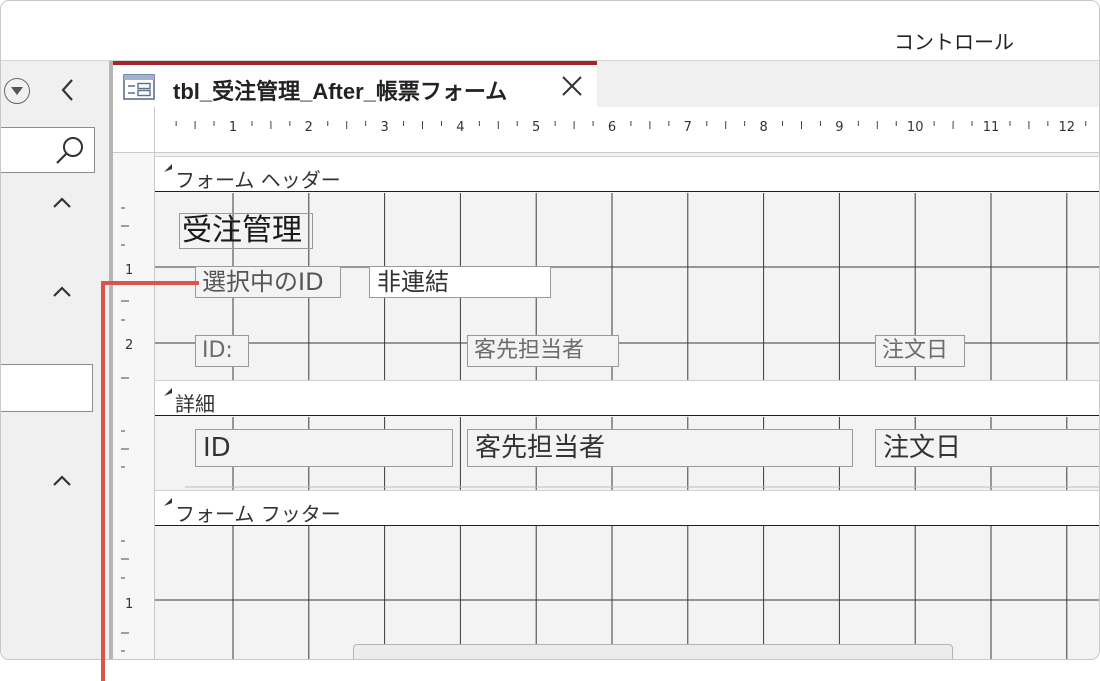 Image resolution: width=1100 pixels, height=681 pixels. Describe the element at coordinates (17, 91) in the screenshot. I see `dropdown-circle-icon` at that location.